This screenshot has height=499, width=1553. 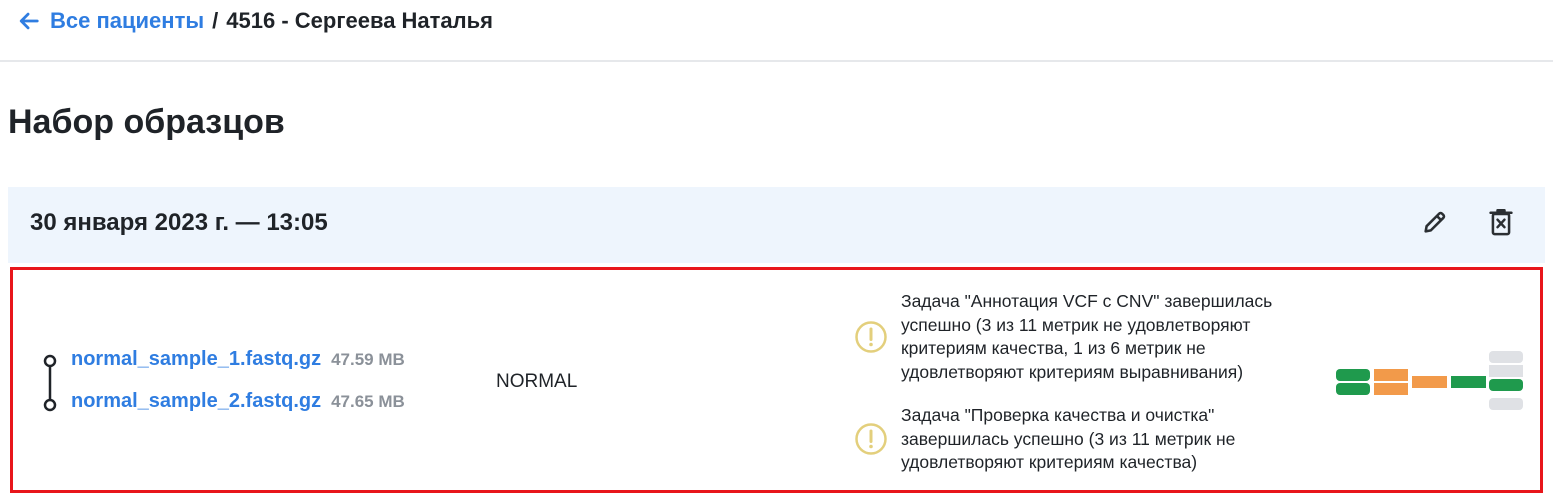 I want to click on sample-file-1-link: normal_sample_1.fastq.gz, so click(x=196, y=359).